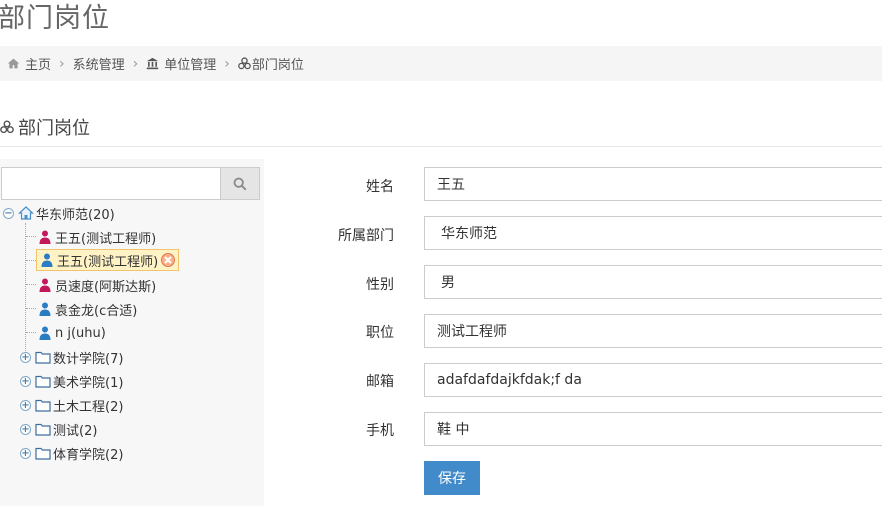  I want to click on section-title-text: 部门岗位, so click(54, 128).